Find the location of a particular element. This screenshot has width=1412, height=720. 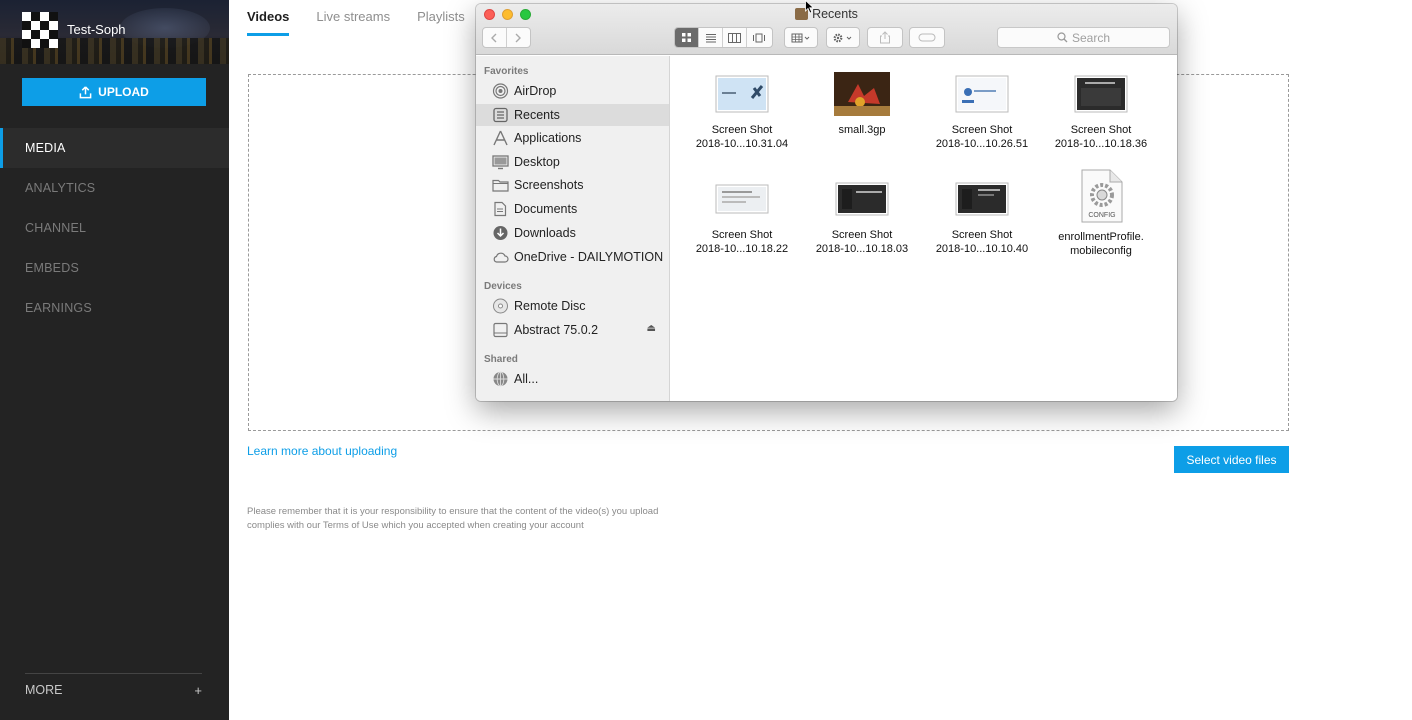

file-name: small.3gp is located at coordinates (862, 130).